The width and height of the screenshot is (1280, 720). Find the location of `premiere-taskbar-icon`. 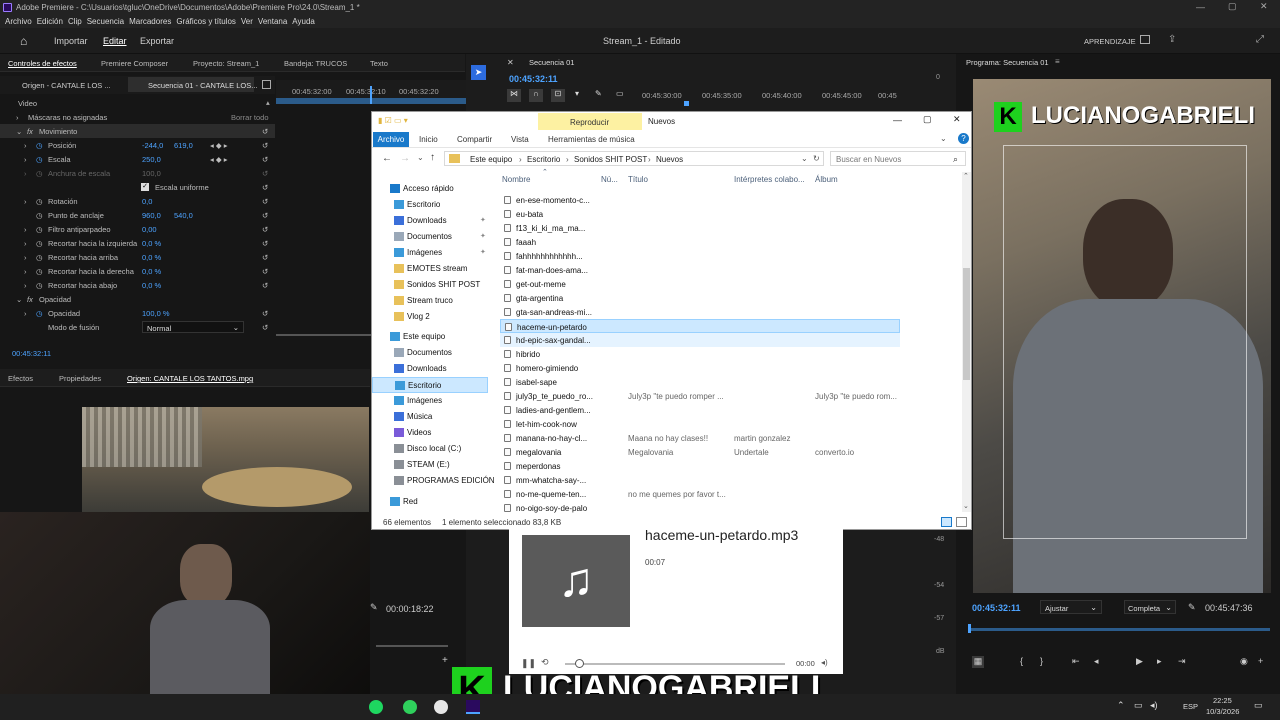

premiere-taskbar-icon is located at coordinates (473, 707).